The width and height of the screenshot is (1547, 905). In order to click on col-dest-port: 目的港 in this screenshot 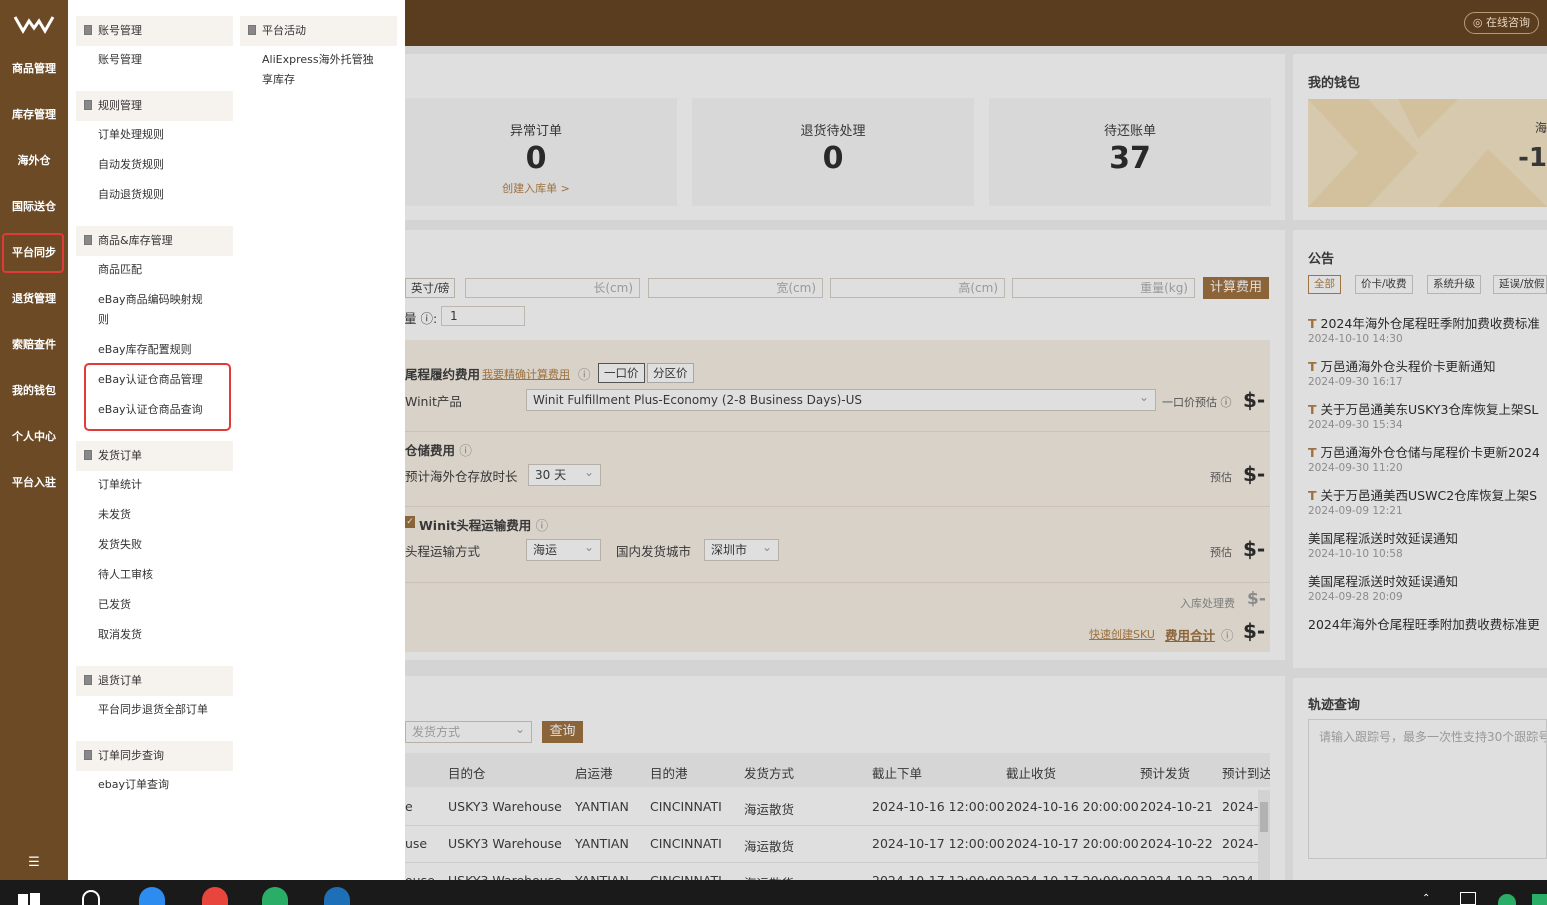, I will do `click(669, 773)`.